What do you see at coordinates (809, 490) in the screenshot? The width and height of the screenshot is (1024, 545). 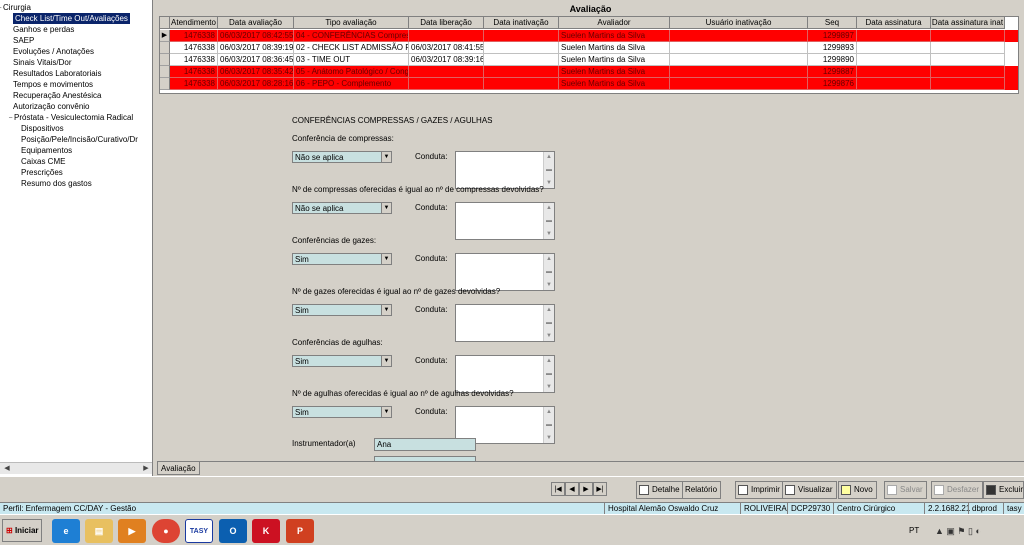 I see `visualizar-button: Visualizar` at bounding box center [809, 490].